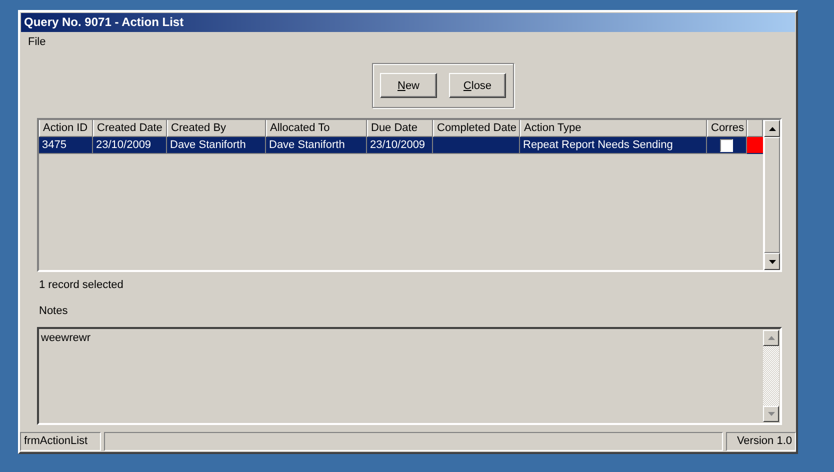 The image size is (834, 472). Describe the element at coordinates (60, 441) in the screenshot. I see `status-panel: frmActionList` at that location.